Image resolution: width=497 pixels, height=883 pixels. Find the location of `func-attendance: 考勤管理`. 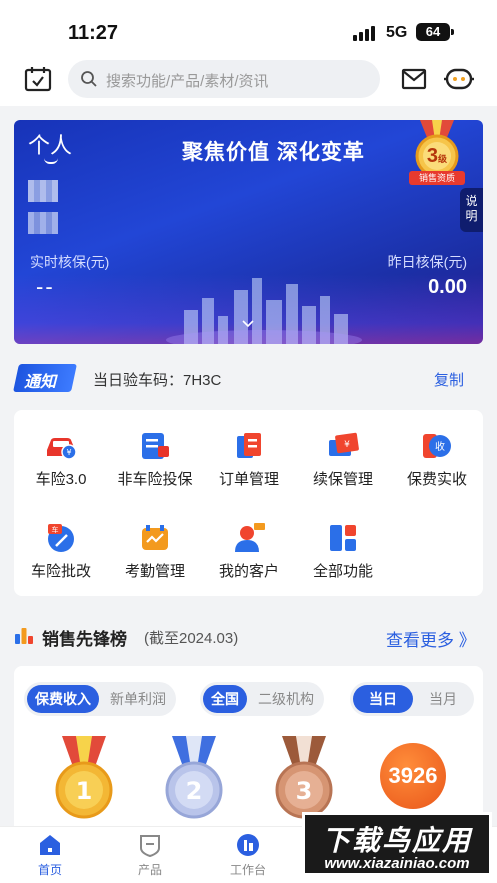

func-attendance: 考勤管理 is located at coordinates (155, 552).